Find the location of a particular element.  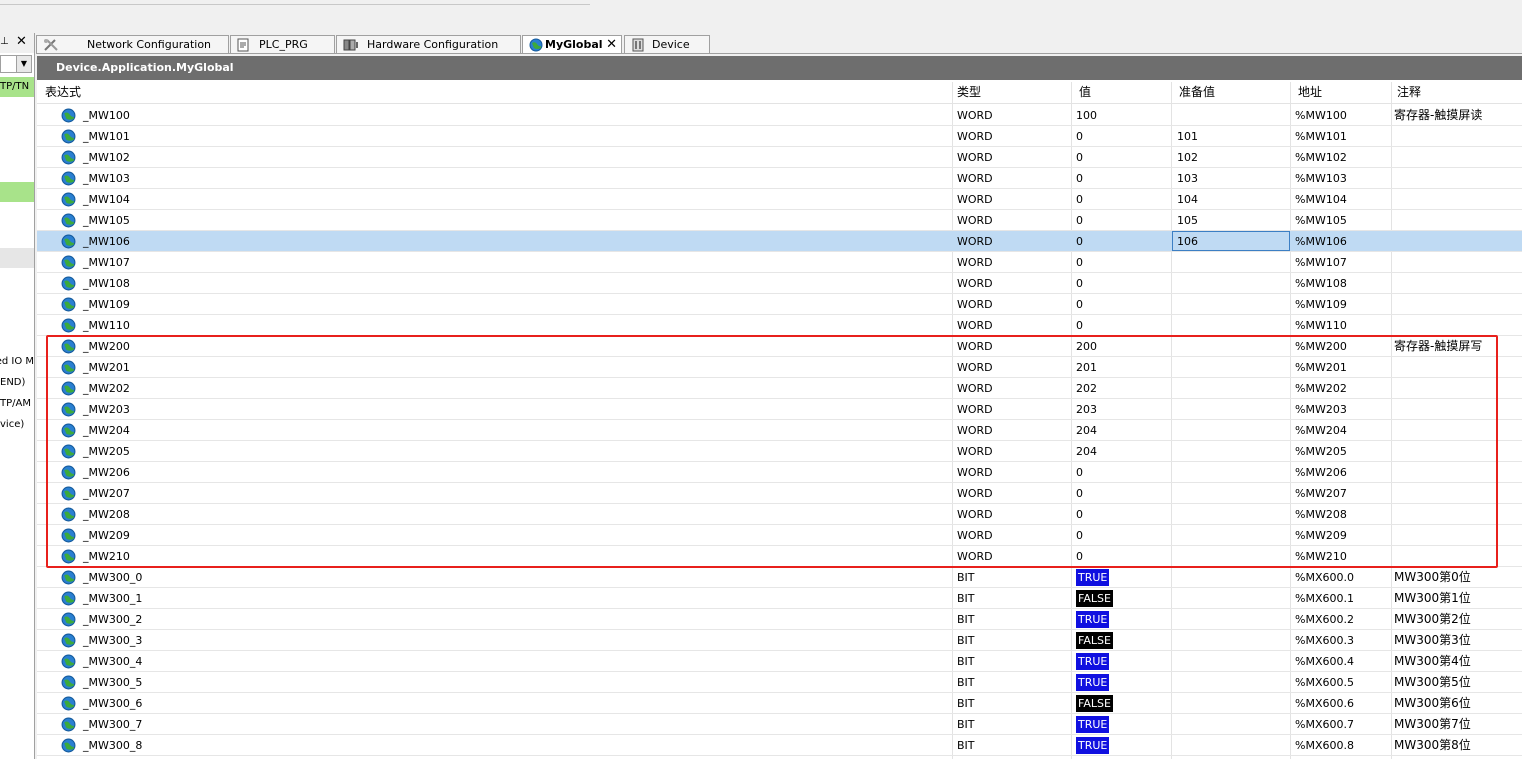

tab-myglobal: MyGlobal ✕ is located at coordinates (572, 44).